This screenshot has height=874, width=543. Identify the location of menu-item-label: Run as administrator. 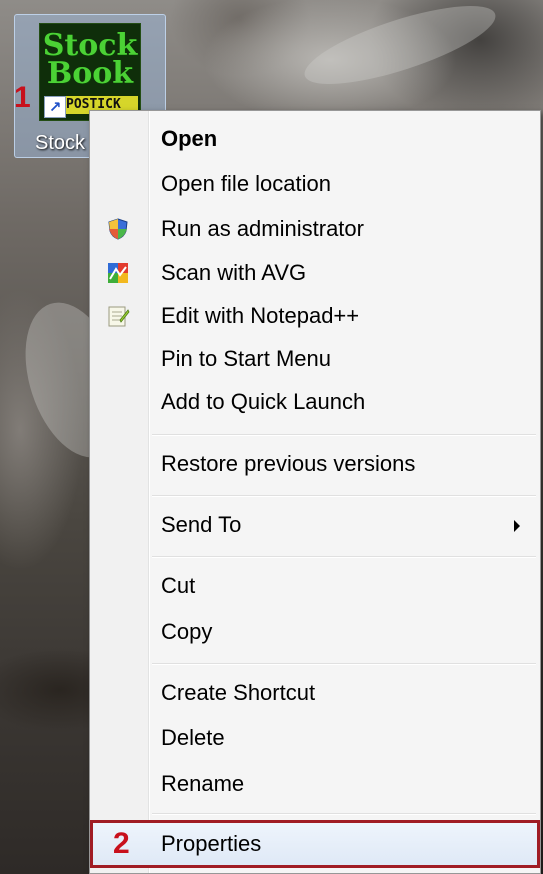
(262, 228).